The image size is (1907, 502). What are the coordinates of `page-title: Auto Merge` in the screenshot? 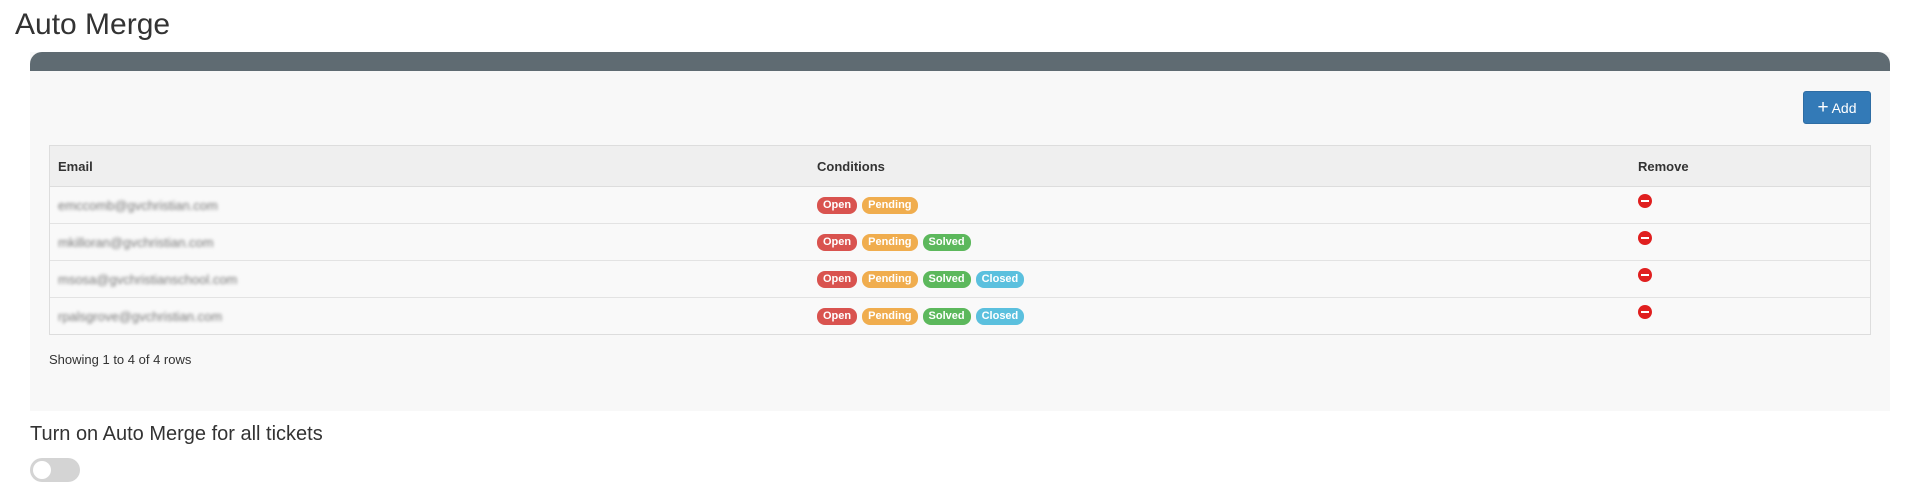 It's located at (93, 24).